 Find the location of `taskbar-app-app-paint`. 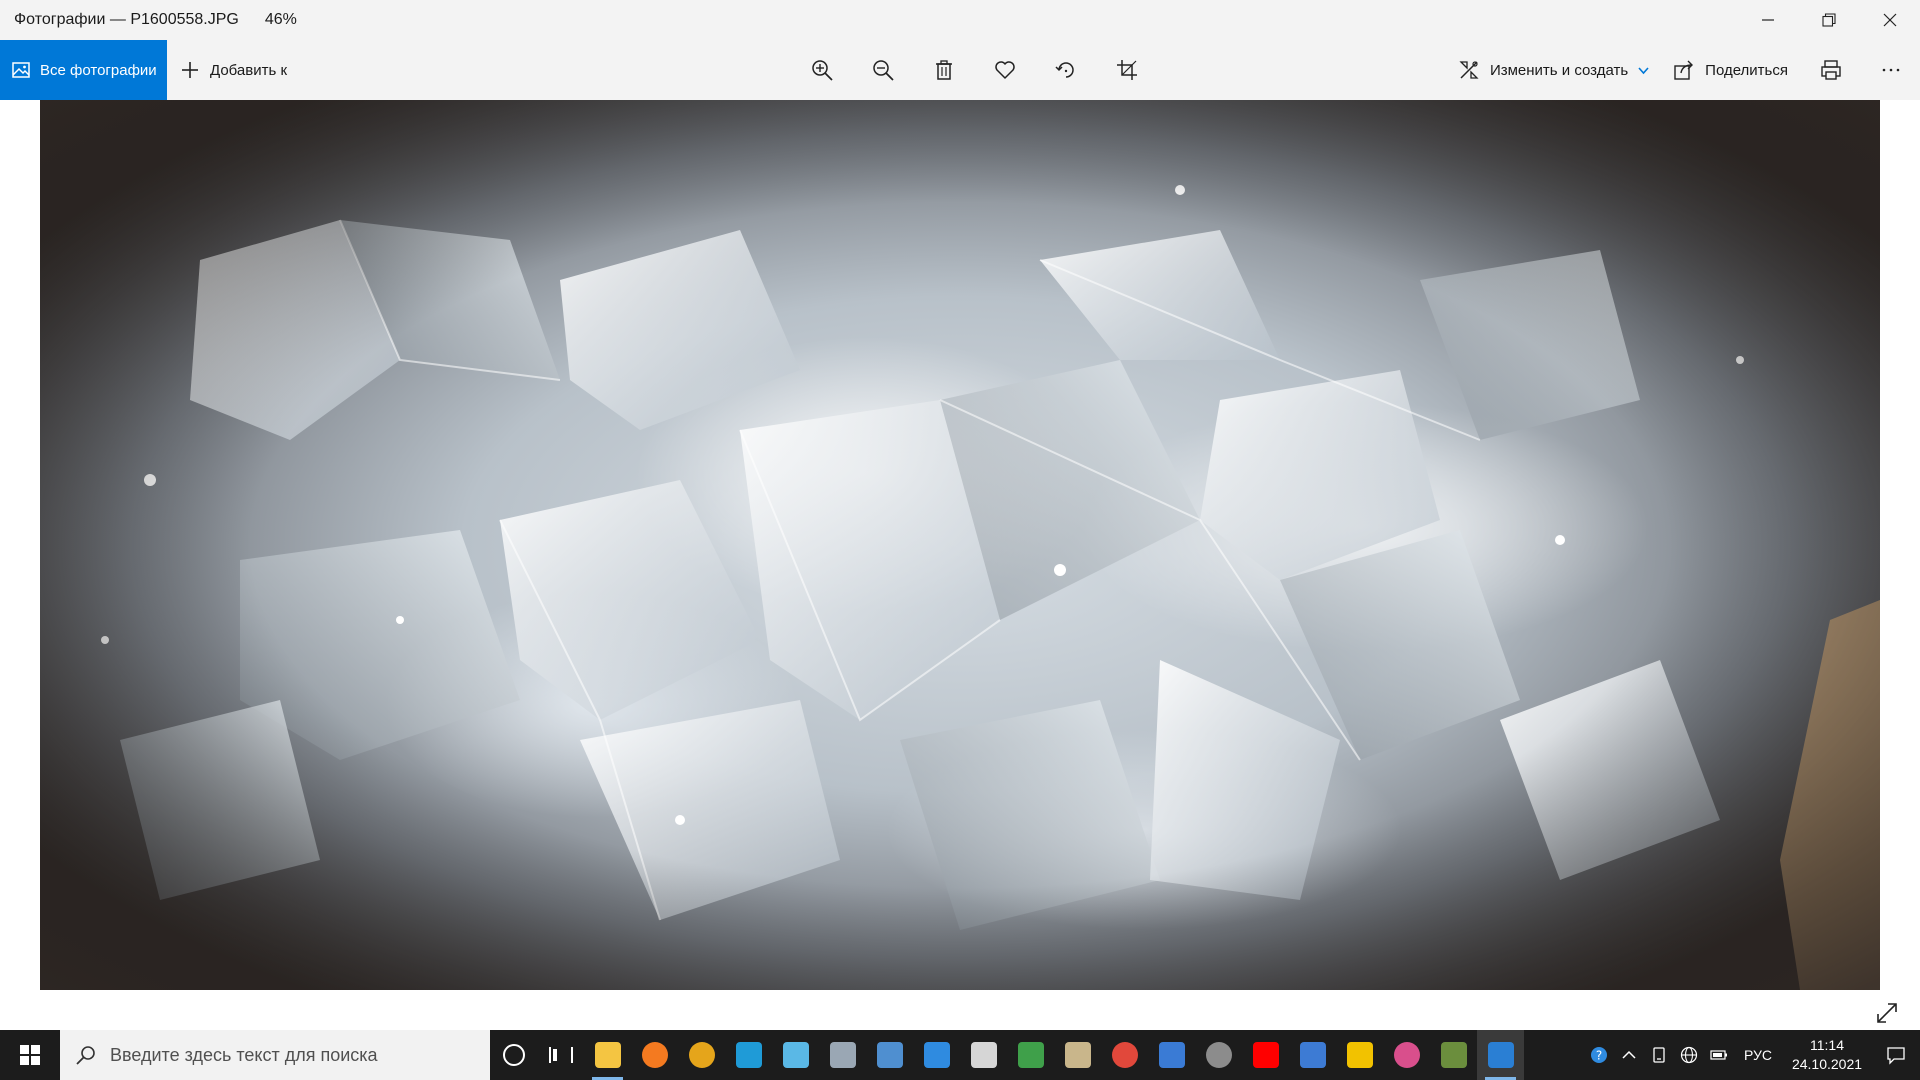

taskbar-app-app-paint is located at coordinates (983, 1055).